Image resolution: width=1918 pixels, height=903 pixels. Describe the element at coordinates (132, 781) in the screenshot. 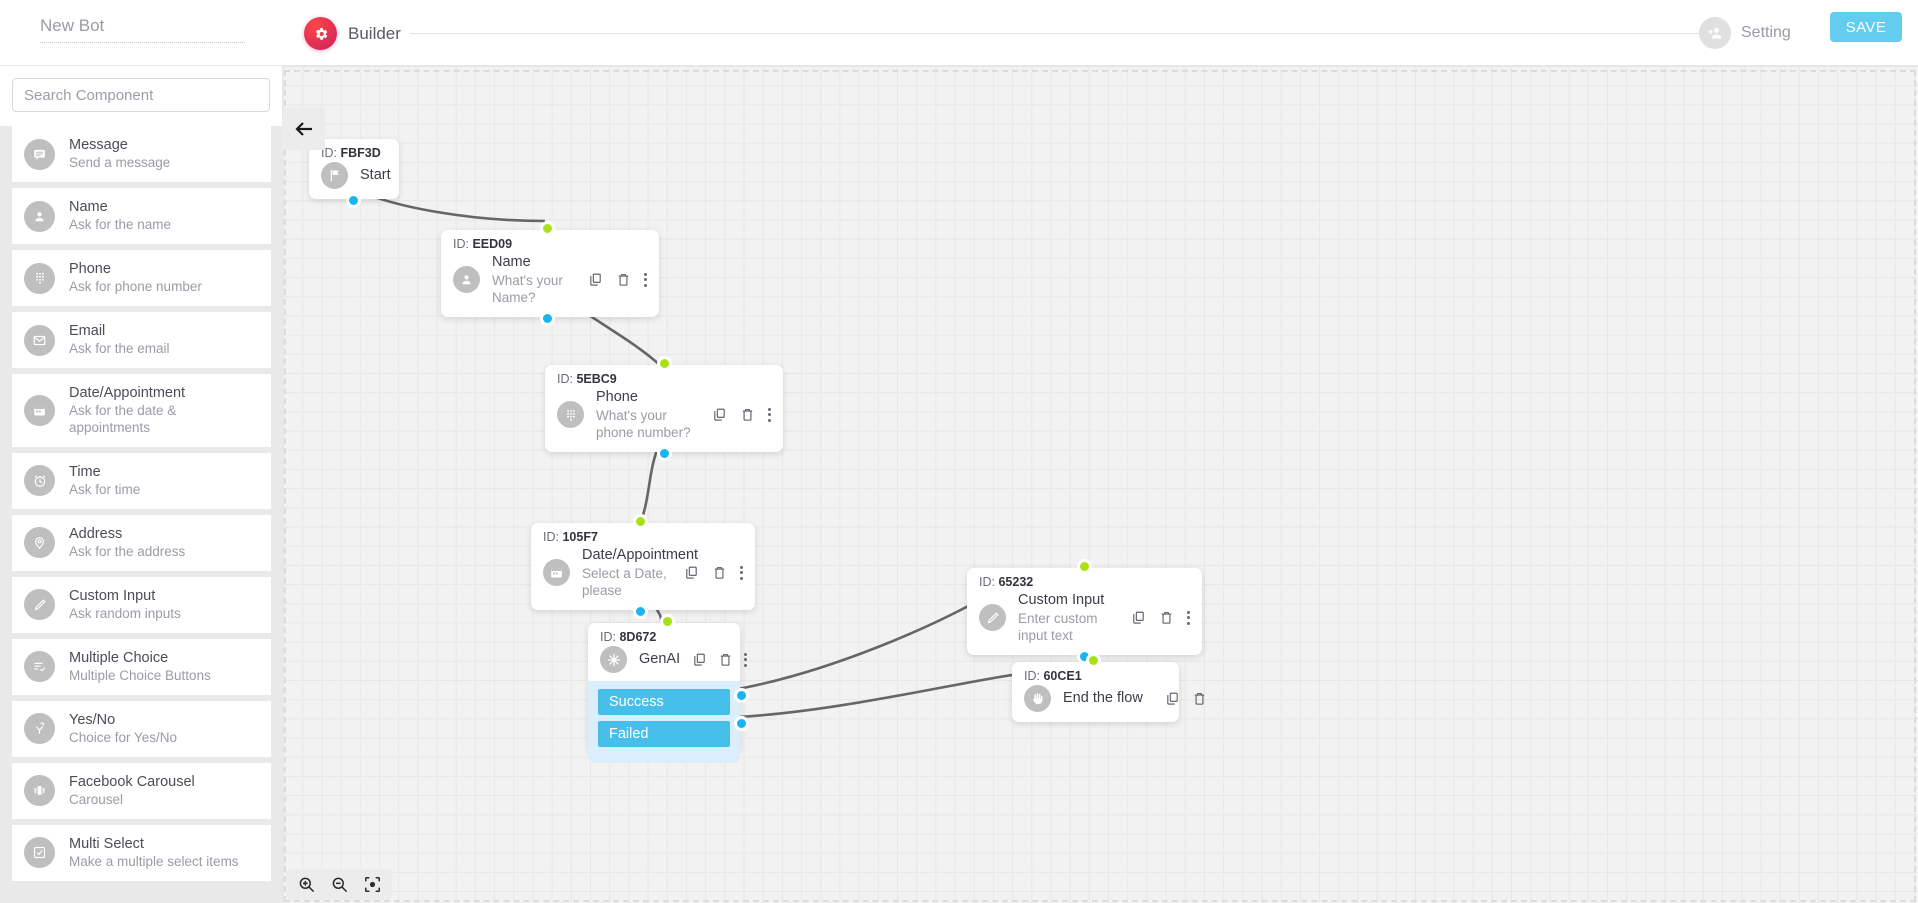

I see `component-item-title: Facebook Carousel` at that location.